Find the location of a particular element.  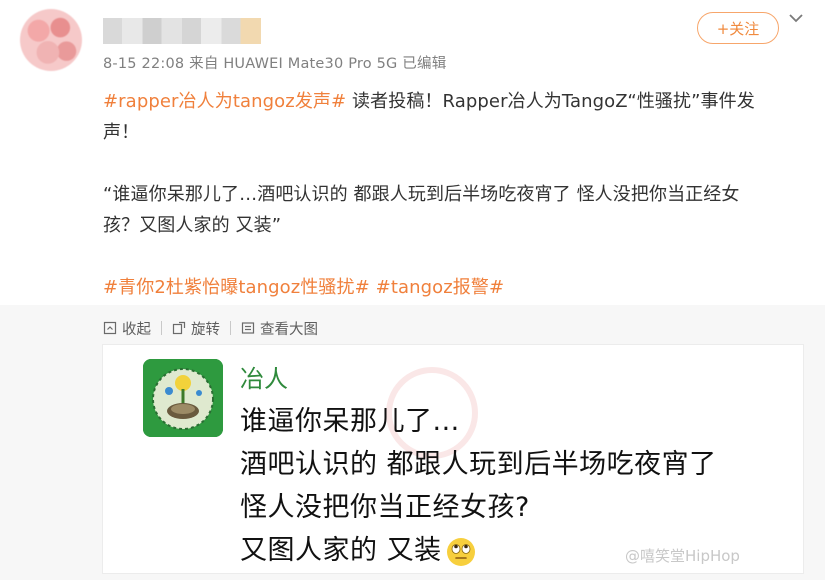

username-redacted is located at coordinates (182, 31).